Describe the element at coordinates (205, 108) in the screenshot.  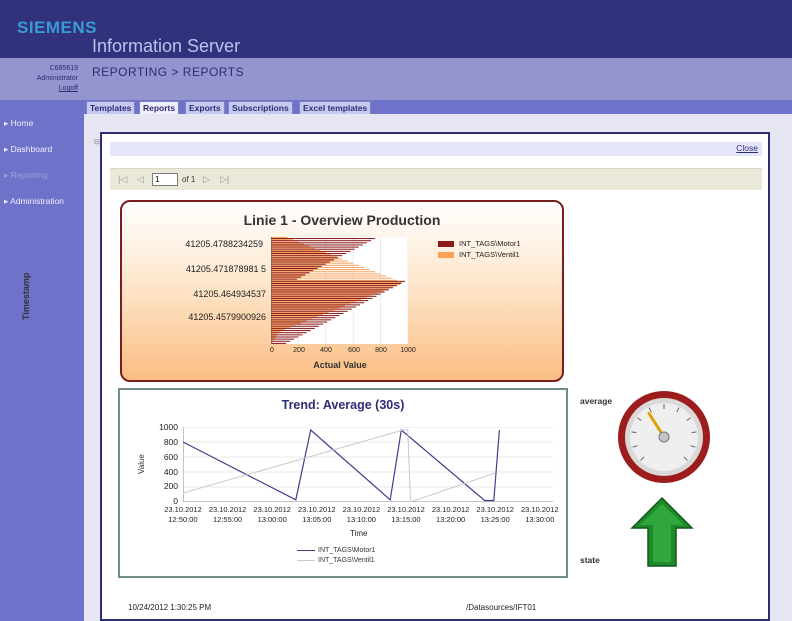
I see `tab-exports: Exports` at that location.